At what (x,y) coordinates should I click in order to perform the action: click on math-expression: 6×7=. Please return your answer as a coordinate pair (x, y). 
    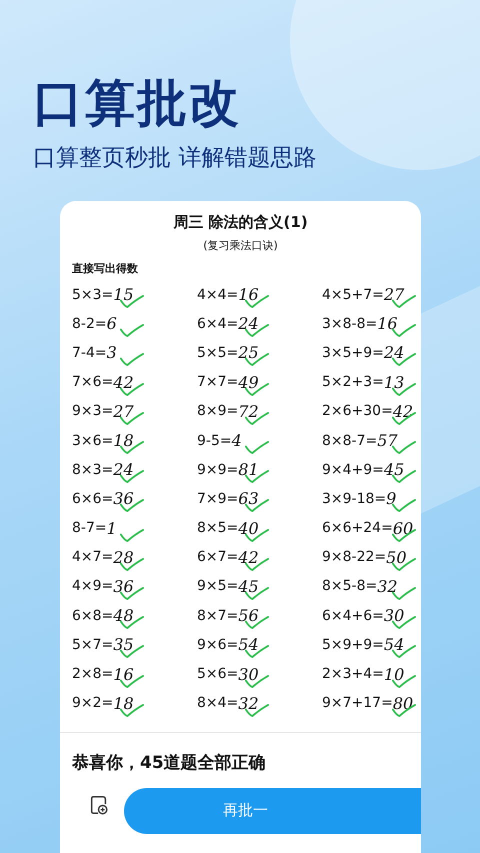
    Looking at the image, I should click on (217, 557).